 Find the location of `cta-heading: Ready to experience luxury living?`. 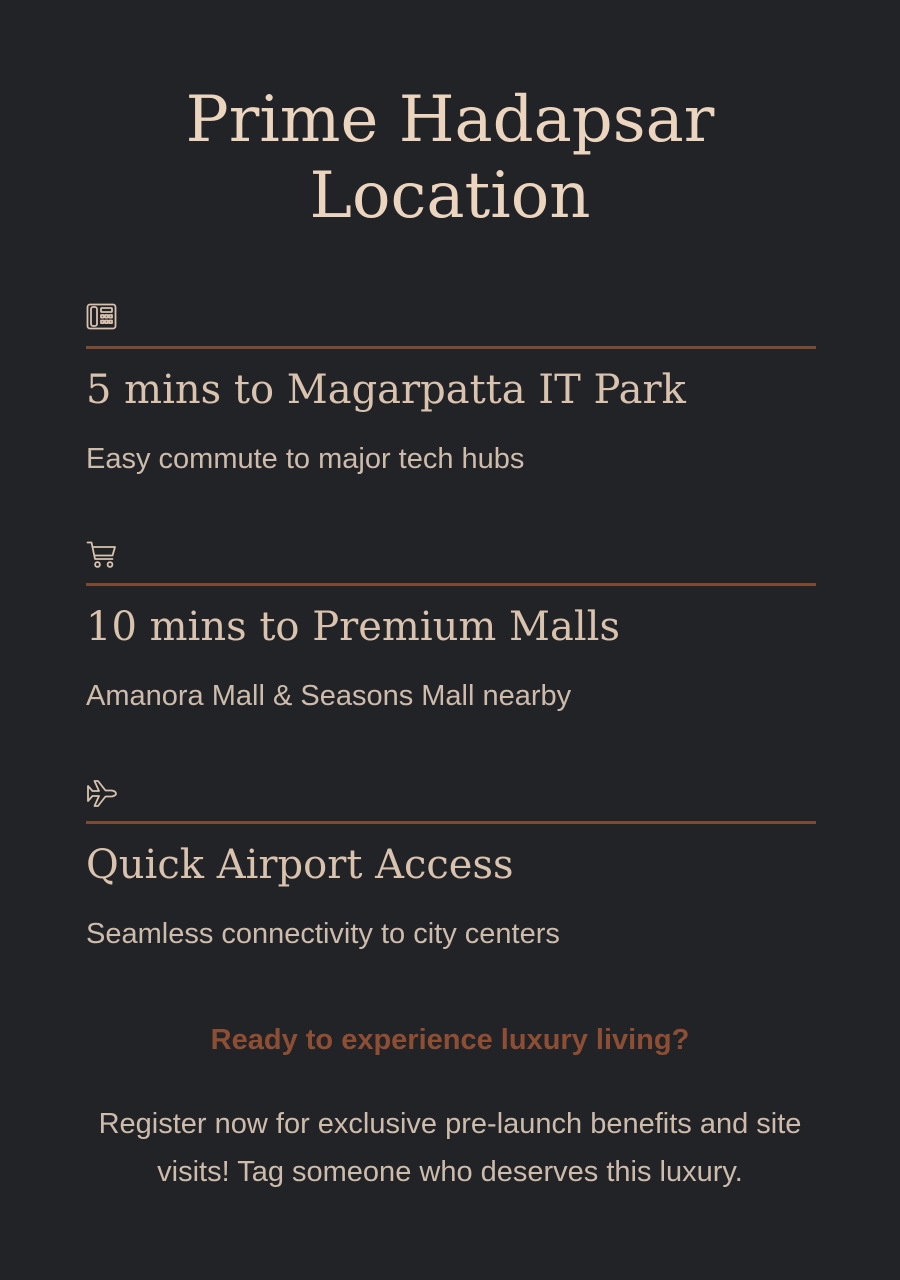

cta-heading: Ready to experience luxury living? is located at coordinates (450, 1040).